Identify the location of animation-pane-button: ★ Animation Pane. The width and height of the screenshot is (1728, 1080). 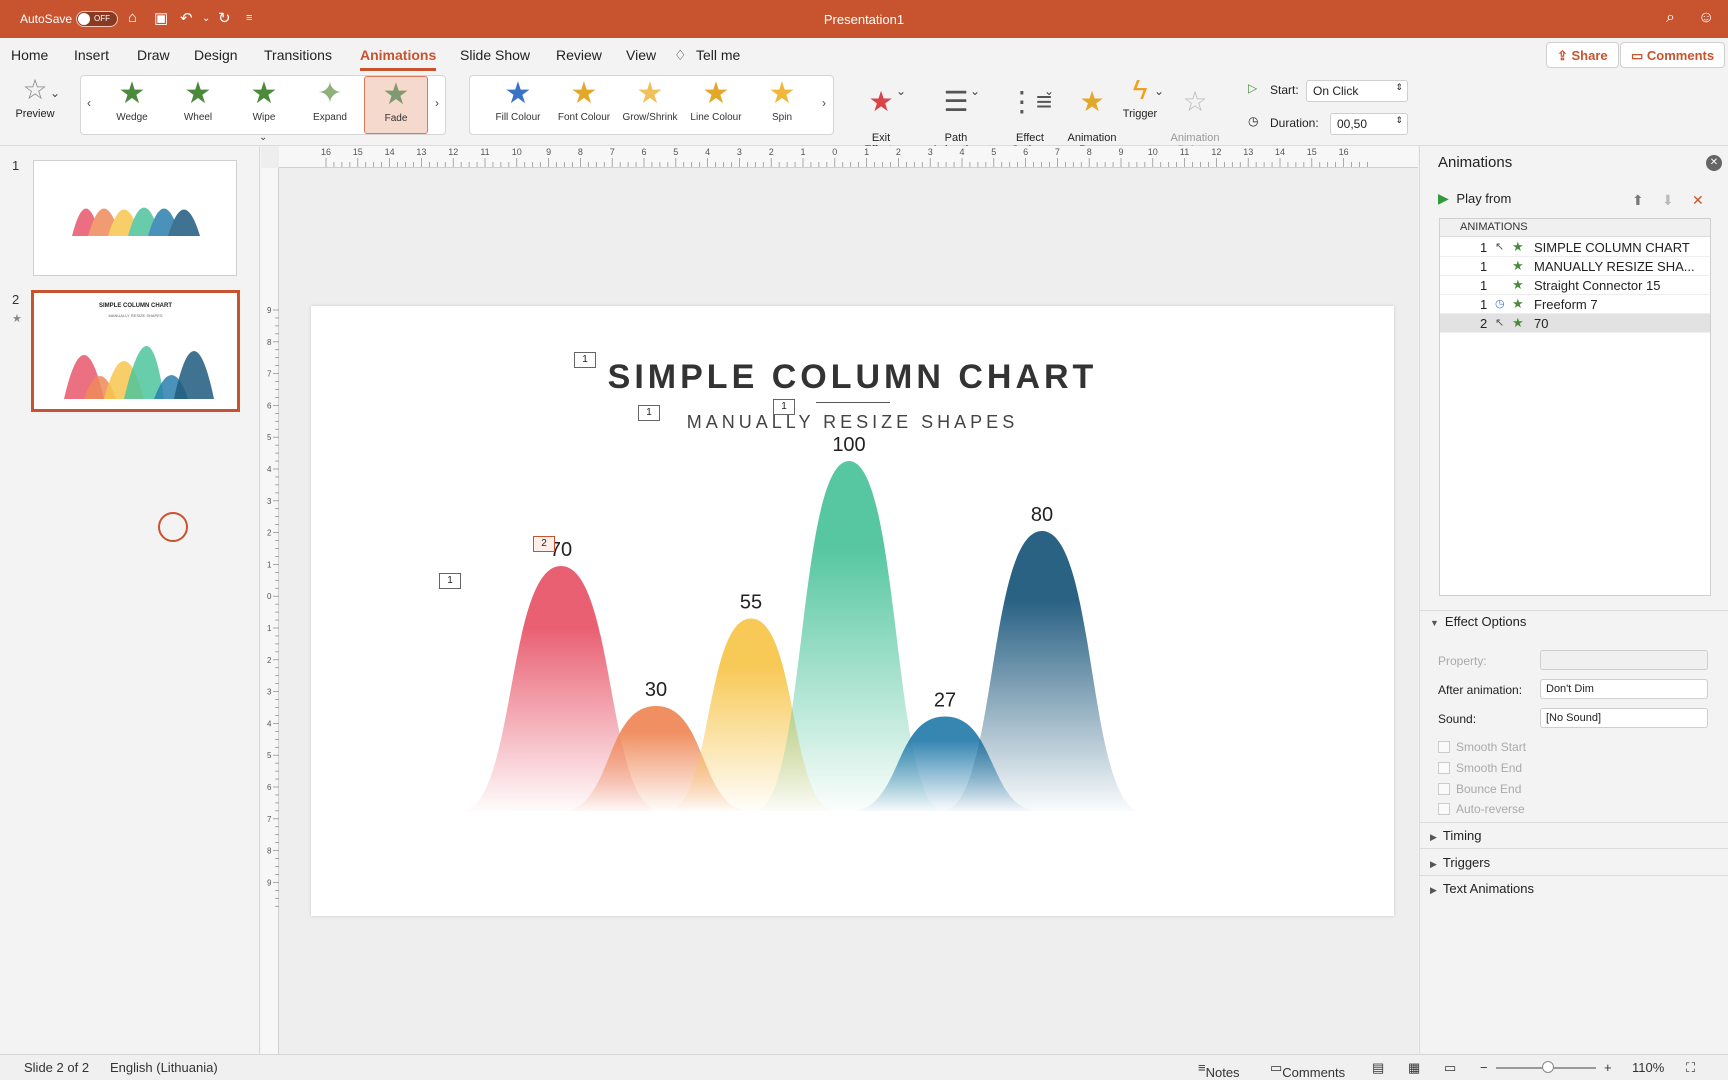
(1092, 114).